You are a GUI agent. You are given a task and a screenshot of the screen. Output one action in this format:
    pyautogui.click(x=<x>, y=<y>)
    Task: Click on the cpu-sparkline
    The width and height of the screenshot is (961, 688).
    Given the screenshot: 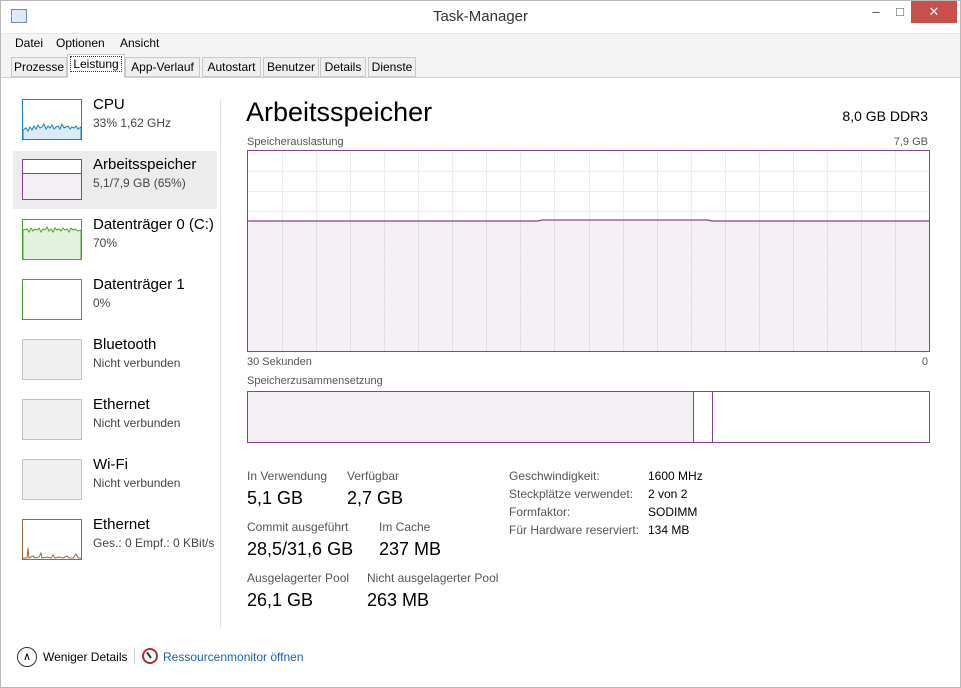 What is the action you would take?
    pyautogui.click(x=52, y=130)
    